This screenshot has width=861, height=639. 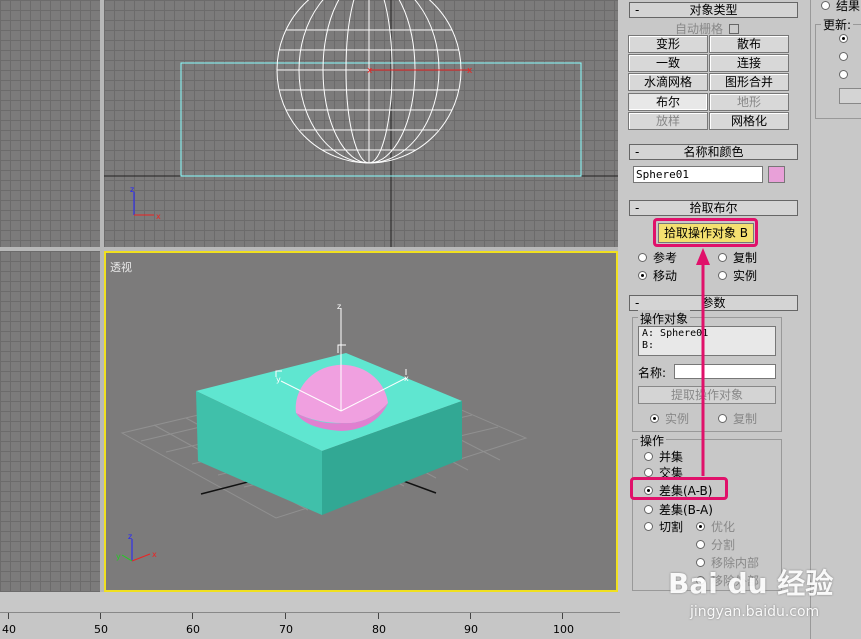 I want to click on radio-label: 优化, so click(x=723, y=527).